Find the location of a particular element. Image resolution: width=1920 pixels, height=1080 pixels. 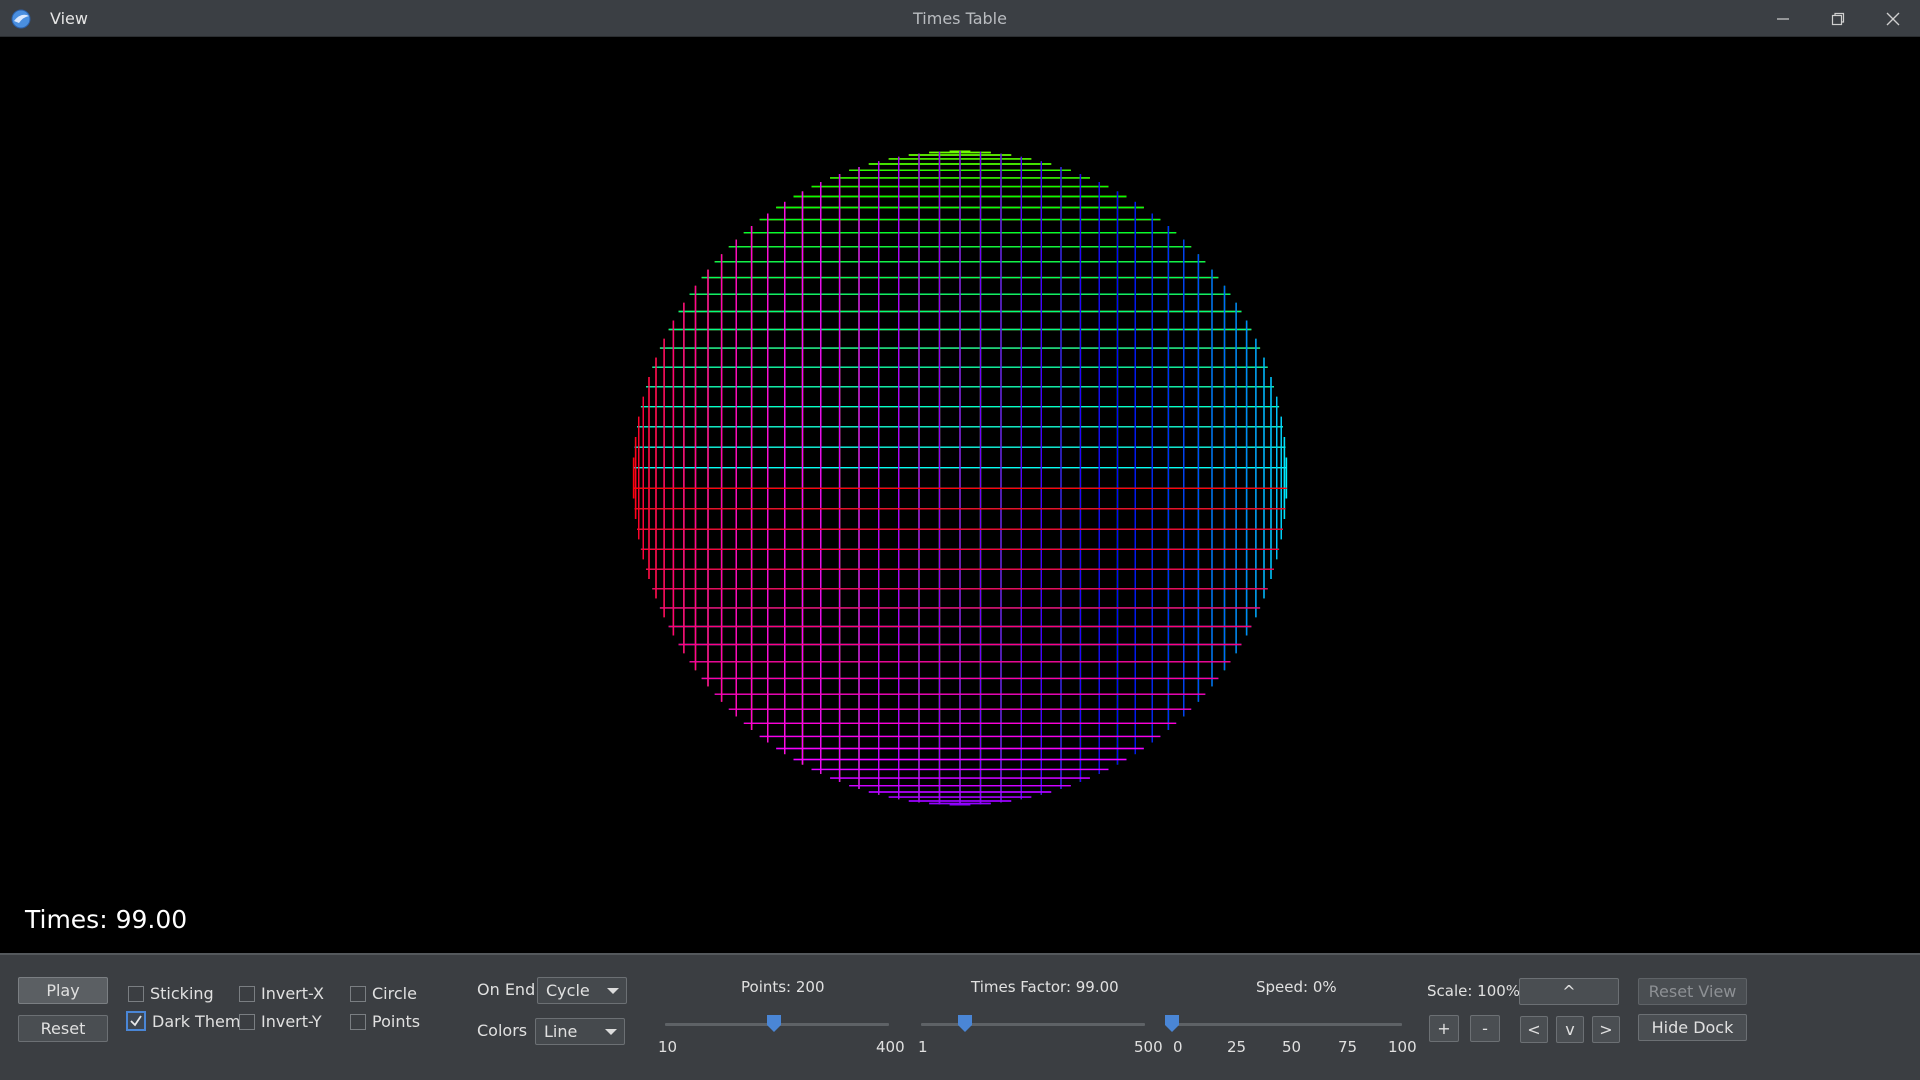

points-max-label: 400 is located at coordinates (890, 1047).